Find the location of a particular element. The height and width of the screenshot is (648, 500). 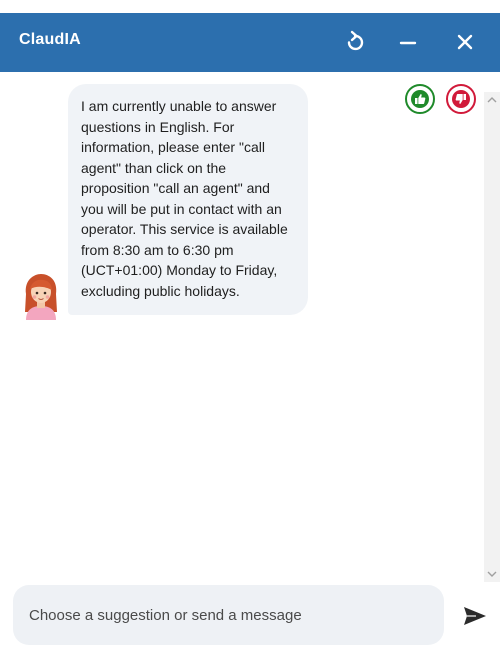

send-button is located at coordinates (475, 618).